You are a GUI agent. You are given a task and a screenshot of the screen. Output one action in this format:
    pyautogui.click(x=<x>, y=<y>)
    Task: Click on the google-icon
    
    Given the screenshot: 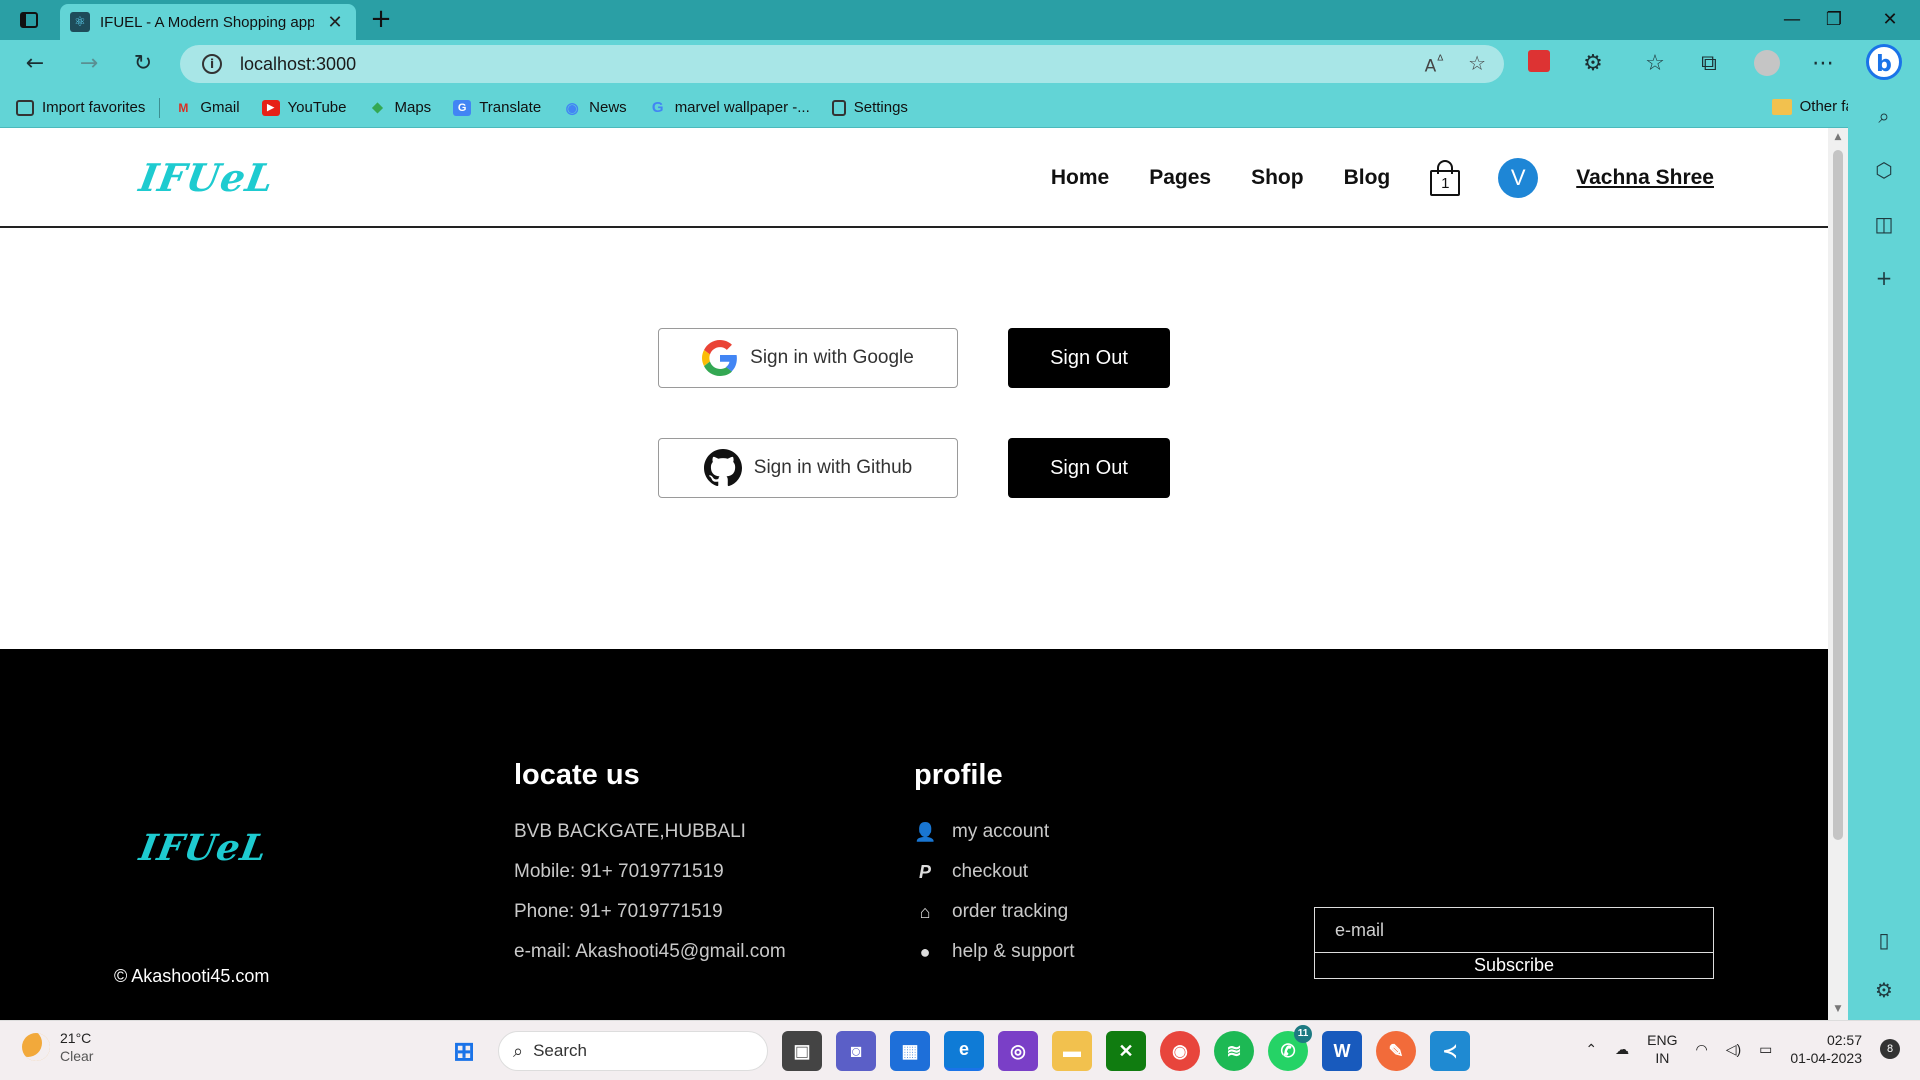 What is the action you would take?
    pyautogui.click(x=720, y=358)
    